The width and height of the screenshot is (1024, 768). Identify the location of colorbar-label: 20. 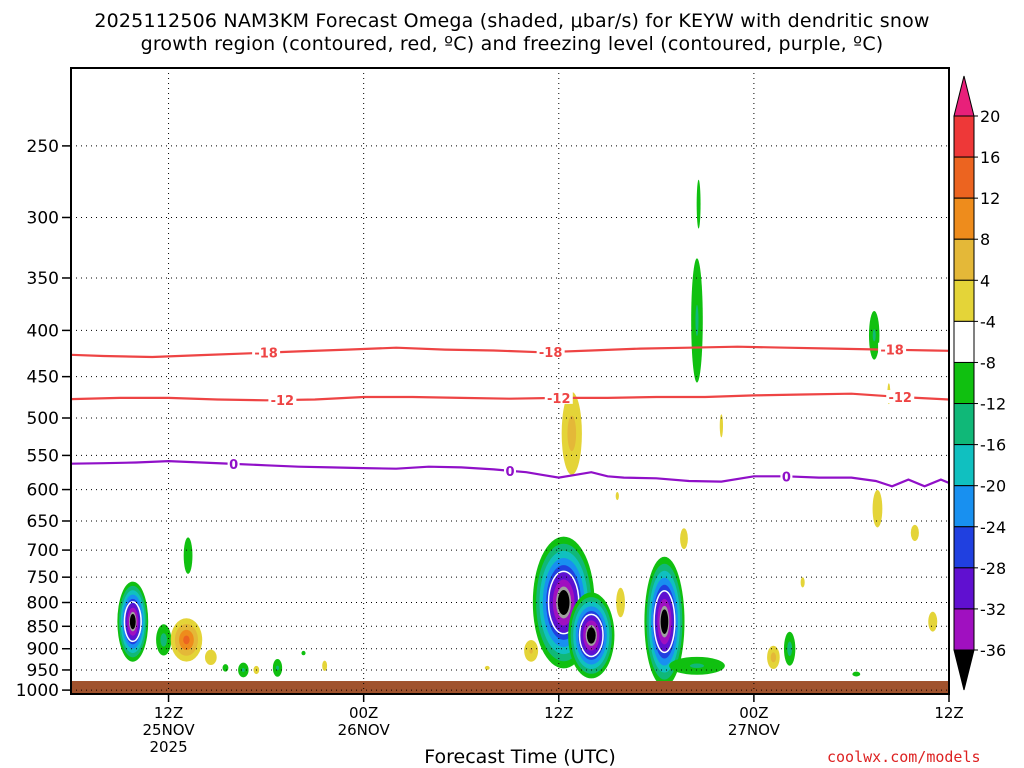
(990, 116).